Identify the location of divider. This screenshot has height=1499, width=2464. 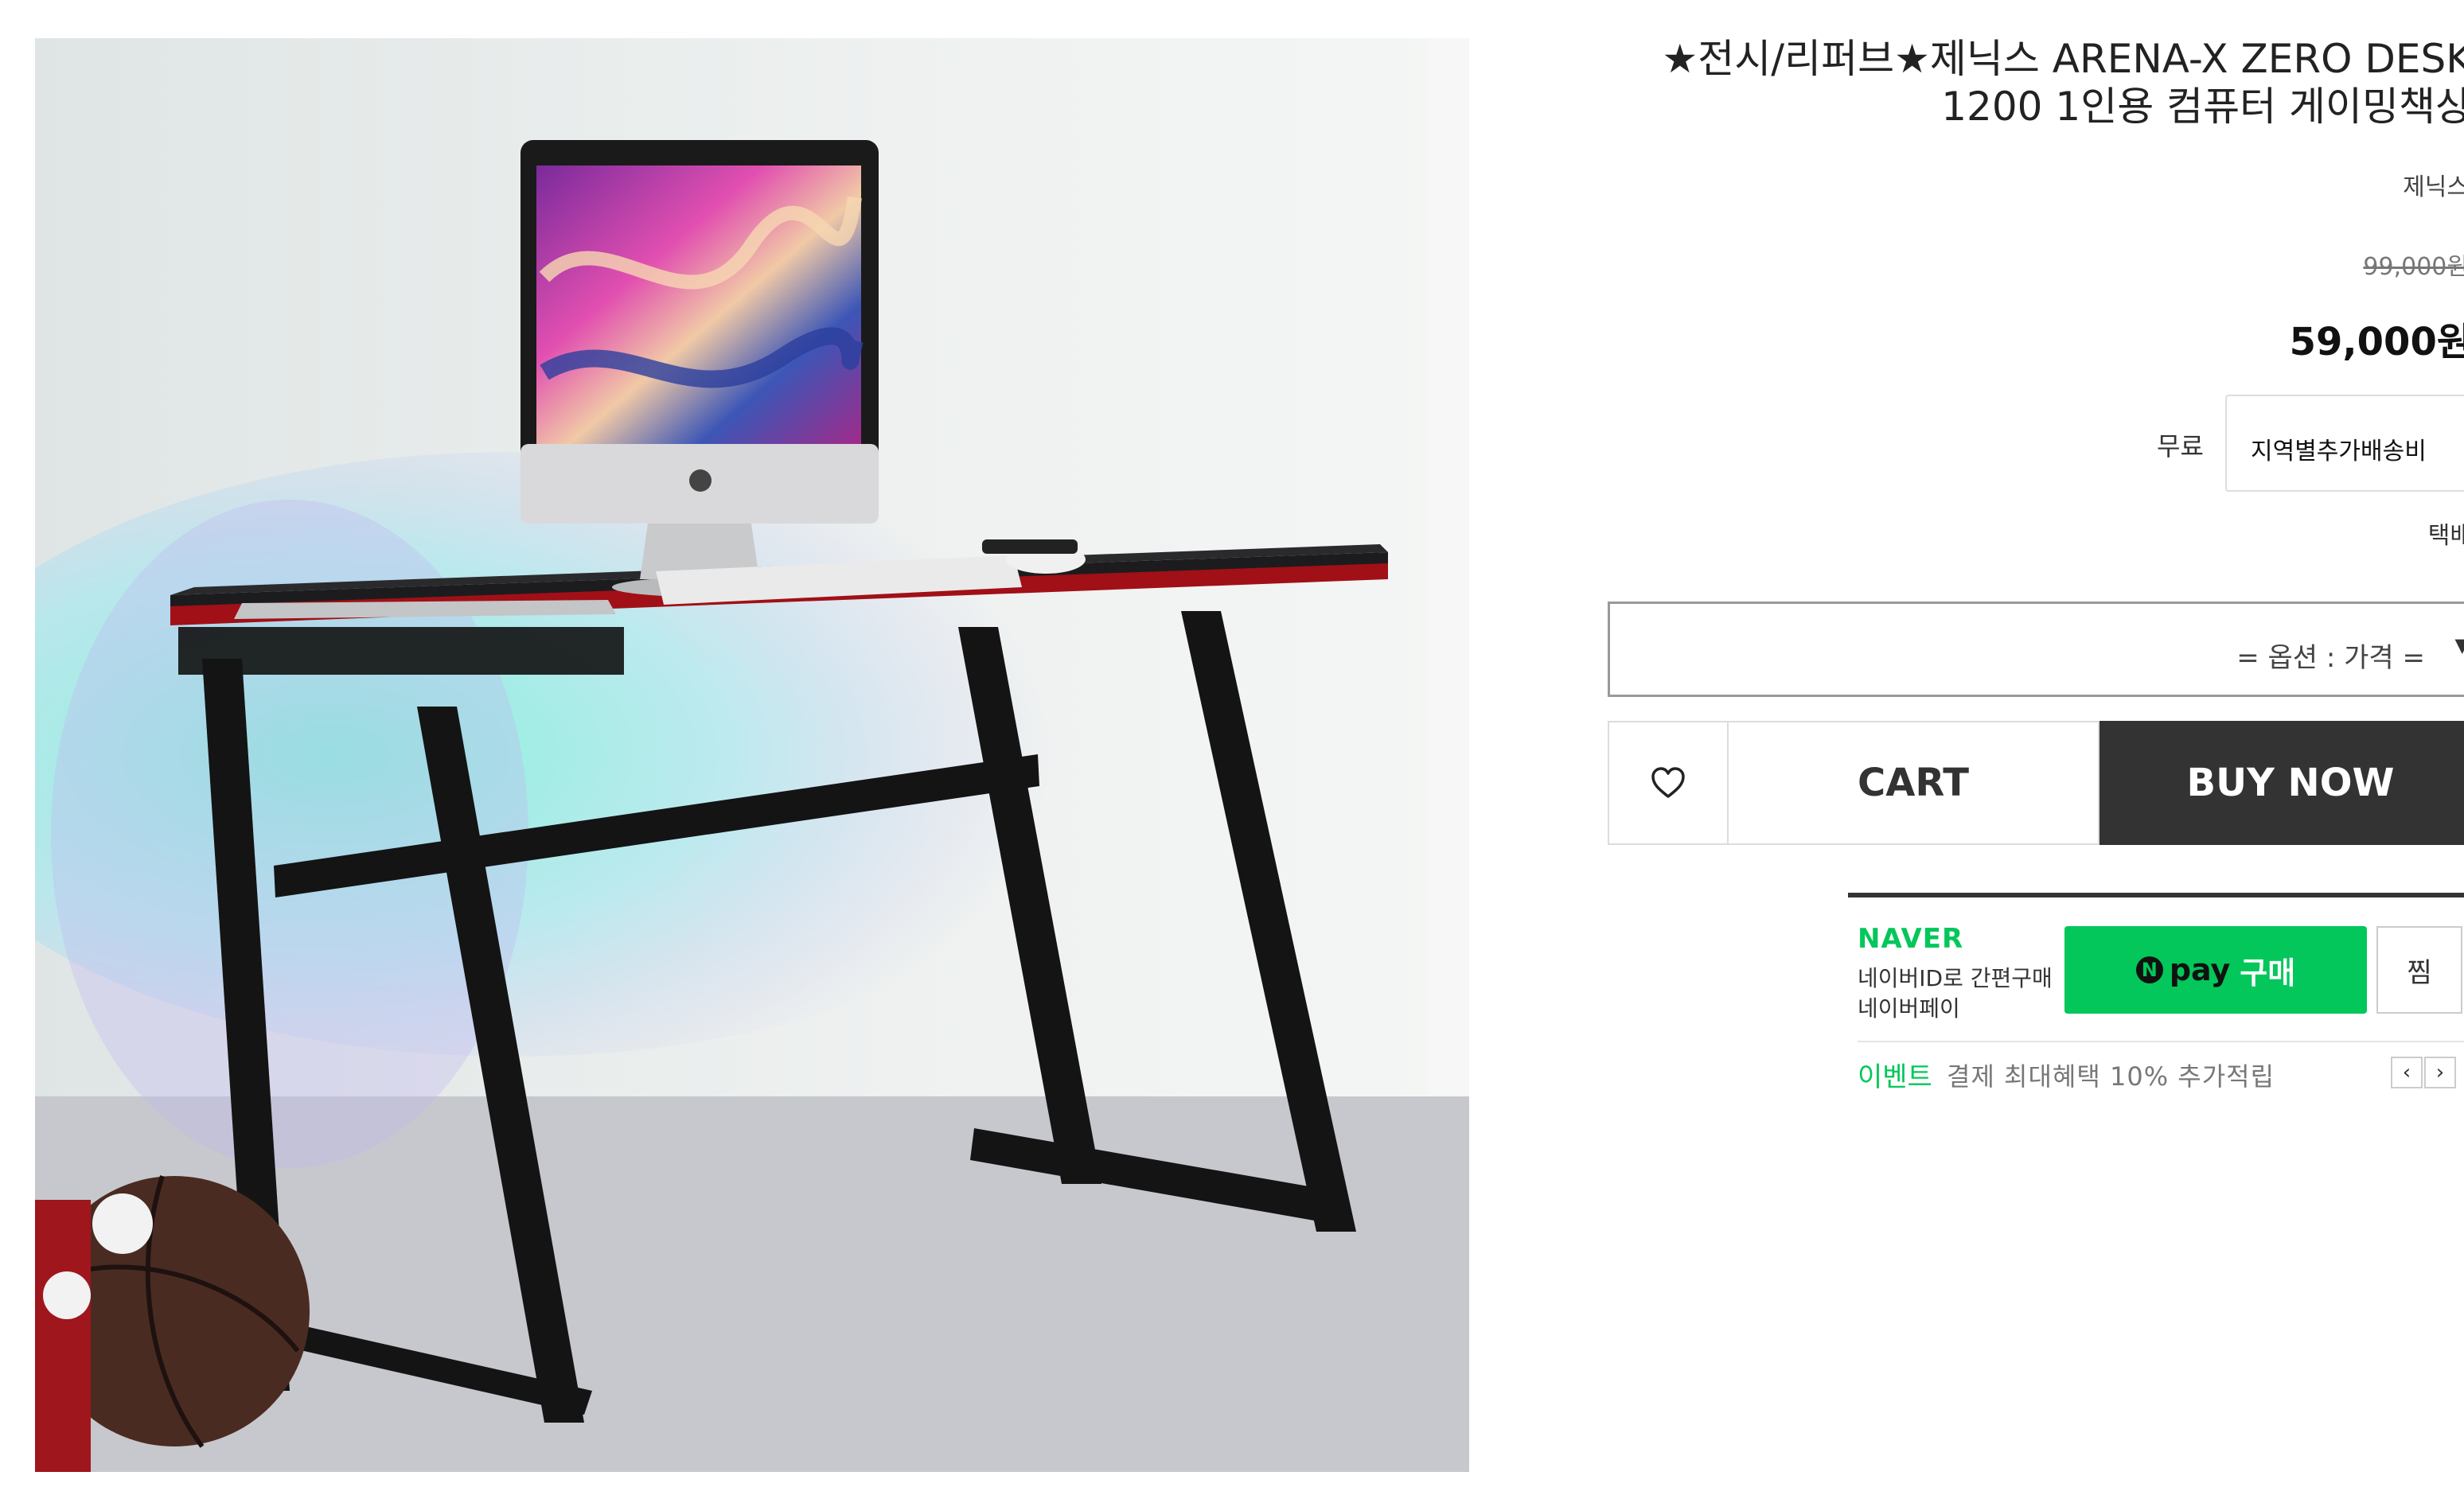
(2161, 1041).